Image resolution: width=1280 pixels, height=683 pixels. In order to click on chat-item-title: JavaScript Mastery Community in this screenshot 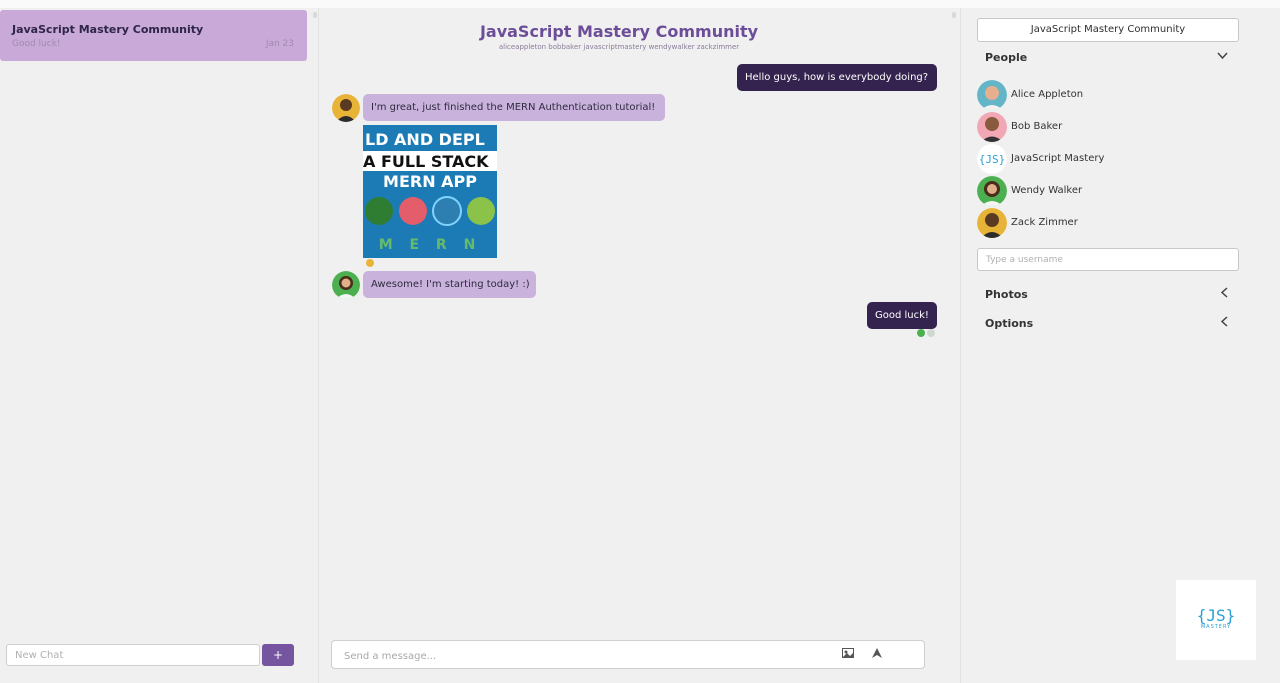, I will do `click(108, 29)`.